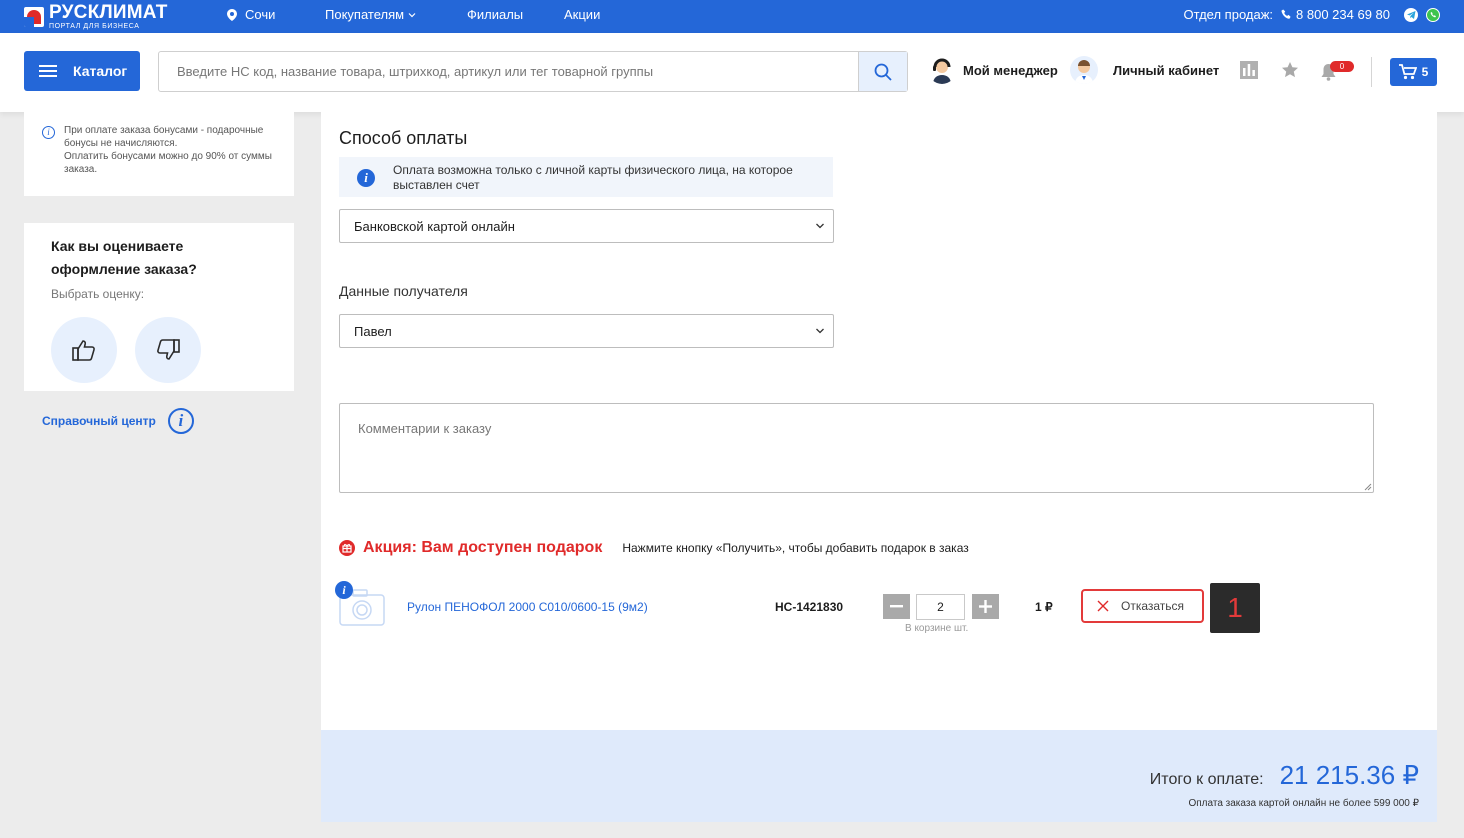 The width and height of the screenshot is (1464, 838). What do you see at coordinates (1433, 14) in the screenshot?
I see `whatsapp-icon` at bounding box center [1433, 14].